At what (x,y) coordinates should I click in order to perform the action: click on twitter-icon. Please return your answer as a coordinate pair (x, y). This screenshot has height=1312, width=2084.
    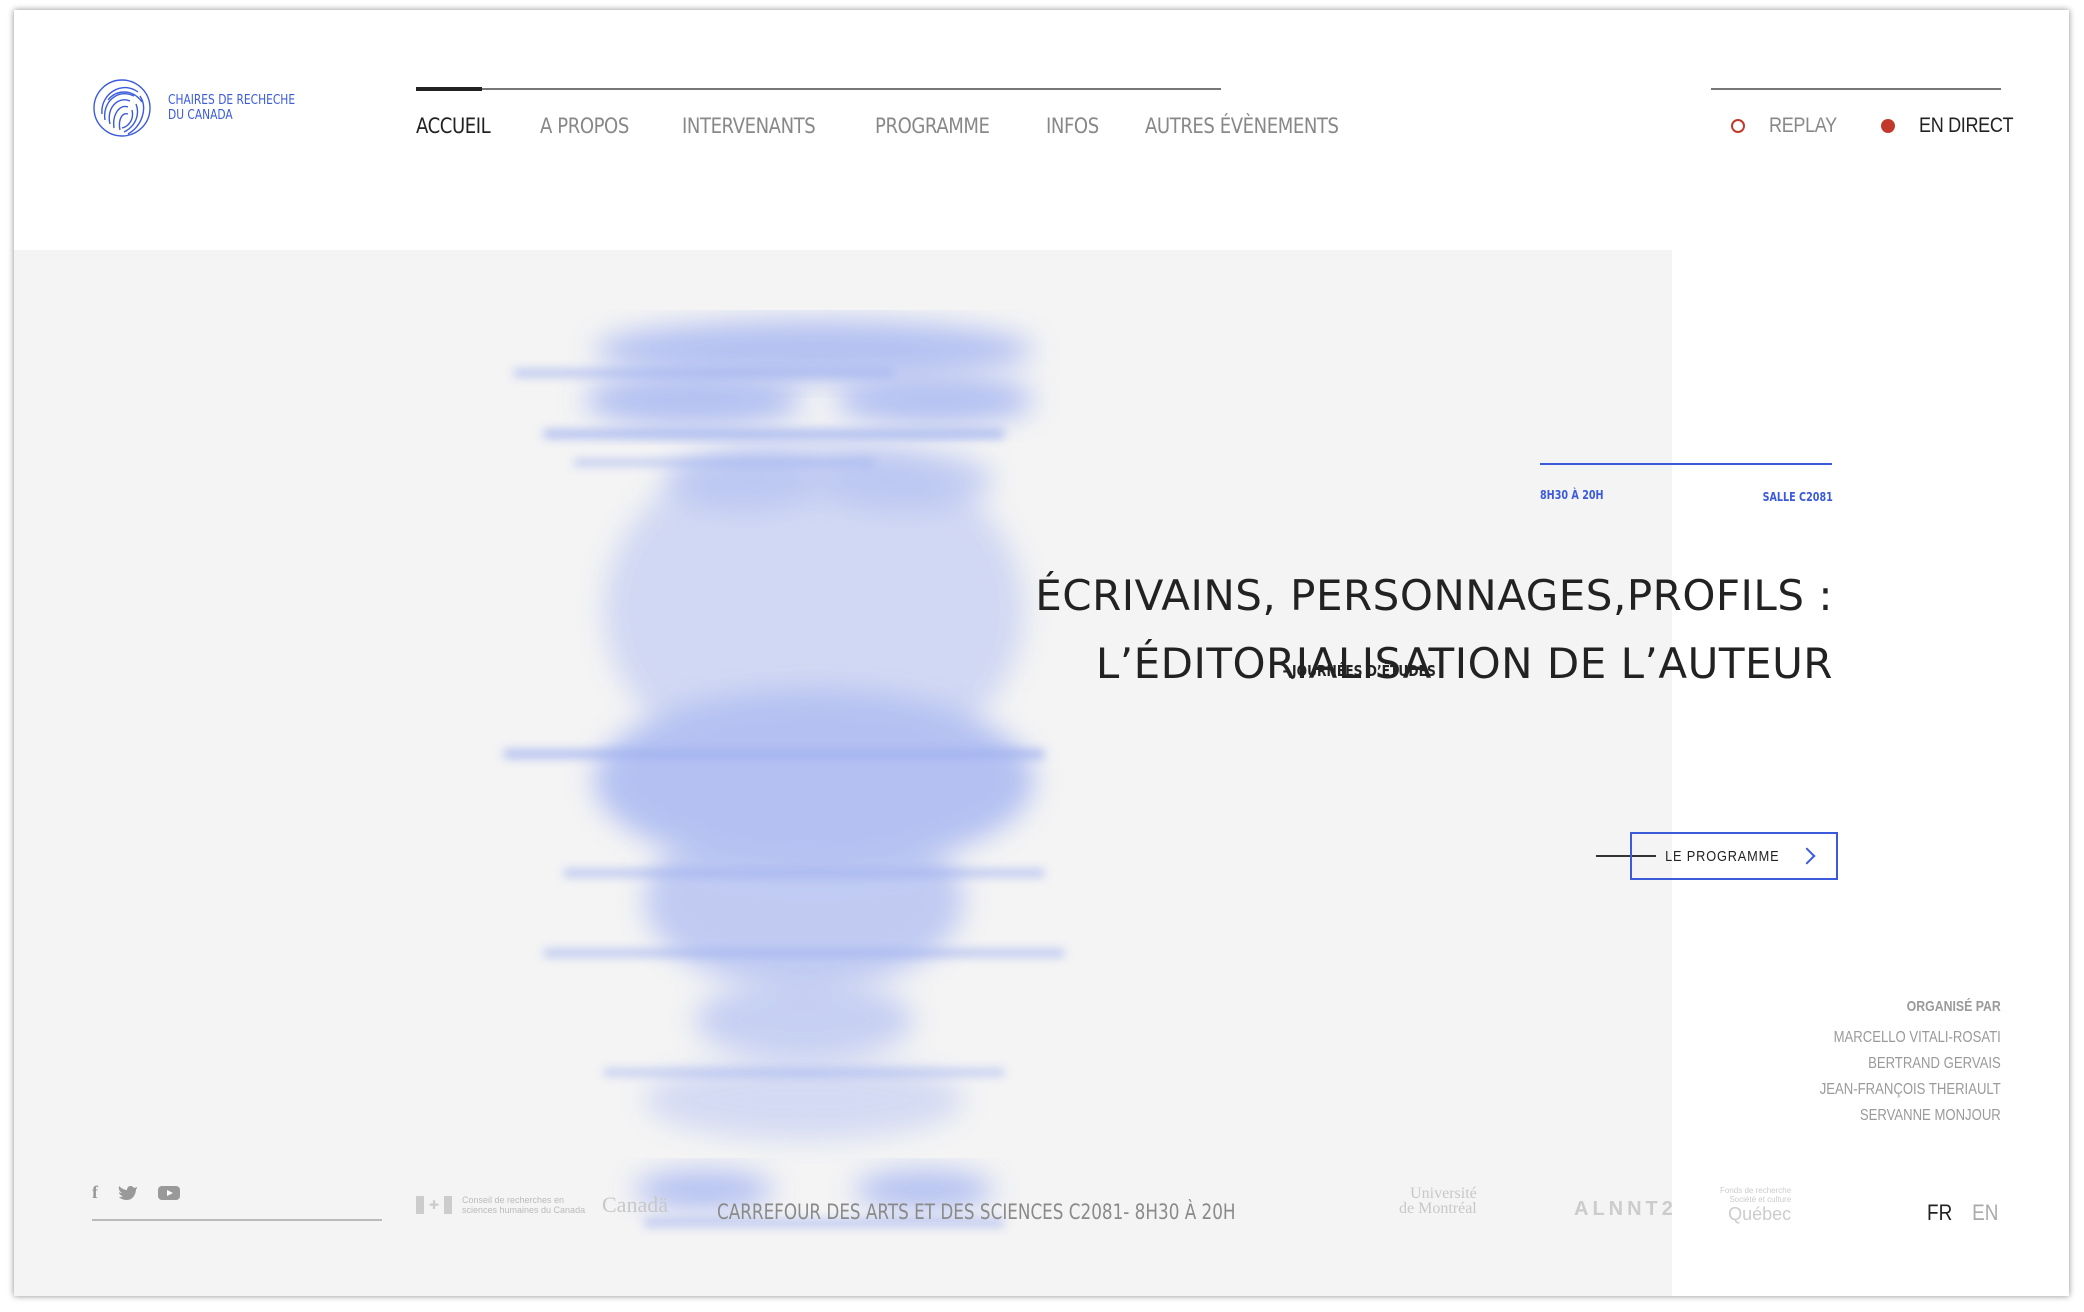
    Looking at the image, I should click on (128, 1193).